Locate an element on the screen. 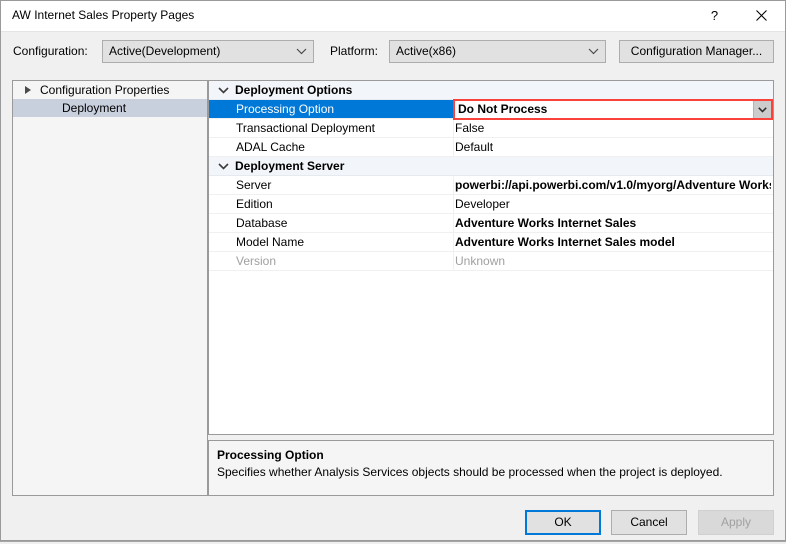 The height and width of the screenshot is (544, 786). ok-button: OK is located at coordinates (563, 522).